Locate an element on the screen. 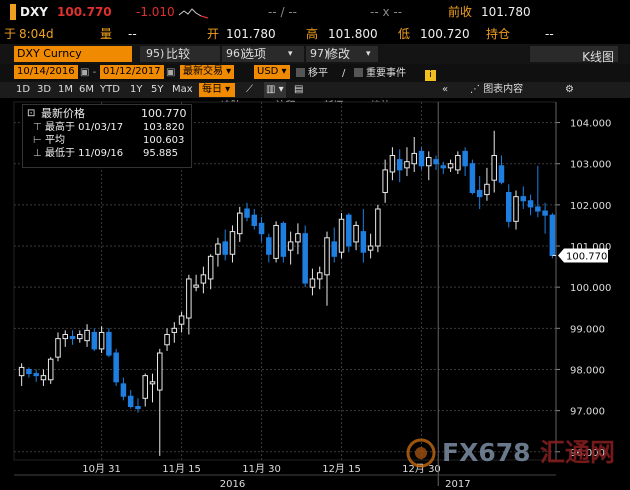 The height and width of the screenshot is (490, 630). chart-content-label: 图表内容 is located at coordinates (503, 89).